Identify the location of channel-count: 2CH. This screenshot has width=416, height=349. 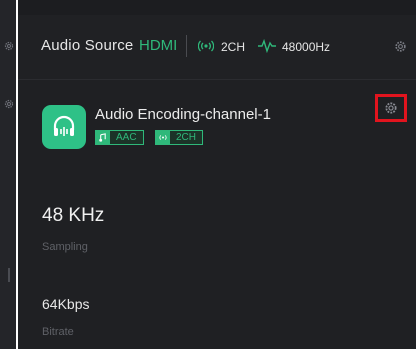
(233, 47).